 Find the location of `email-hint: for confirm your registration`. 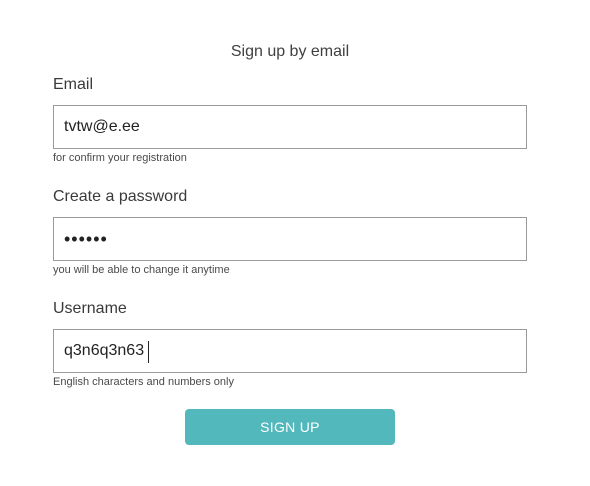

email-hint: for confirm your registration is located at coordinates (120, 158).